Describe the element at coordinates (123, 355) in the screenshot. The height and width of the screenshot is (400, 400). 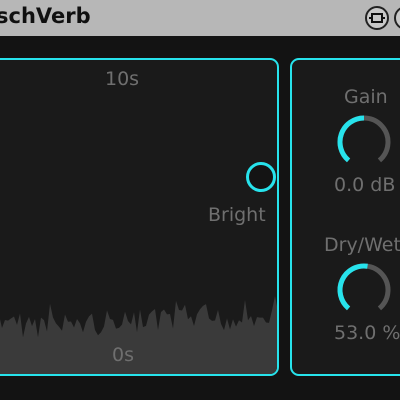
I see `xy-label-bottom: 0s` at that location.